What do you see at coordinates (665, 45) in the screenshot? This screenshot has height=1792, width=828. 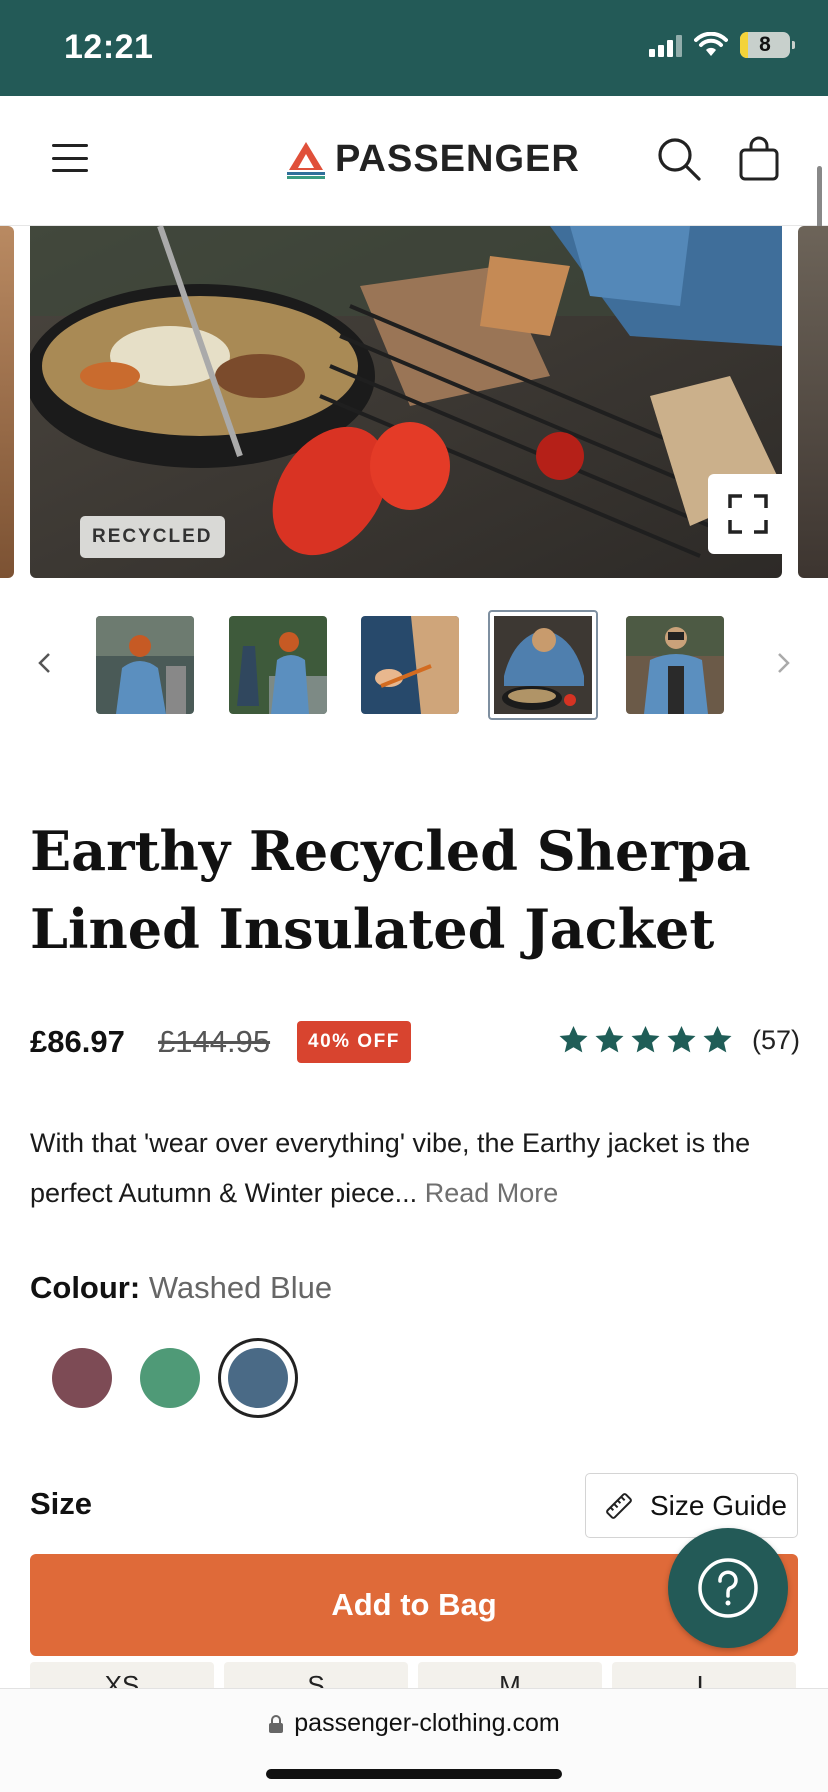 I see `cellular-signal-icon` at bounding box center [665, 45].